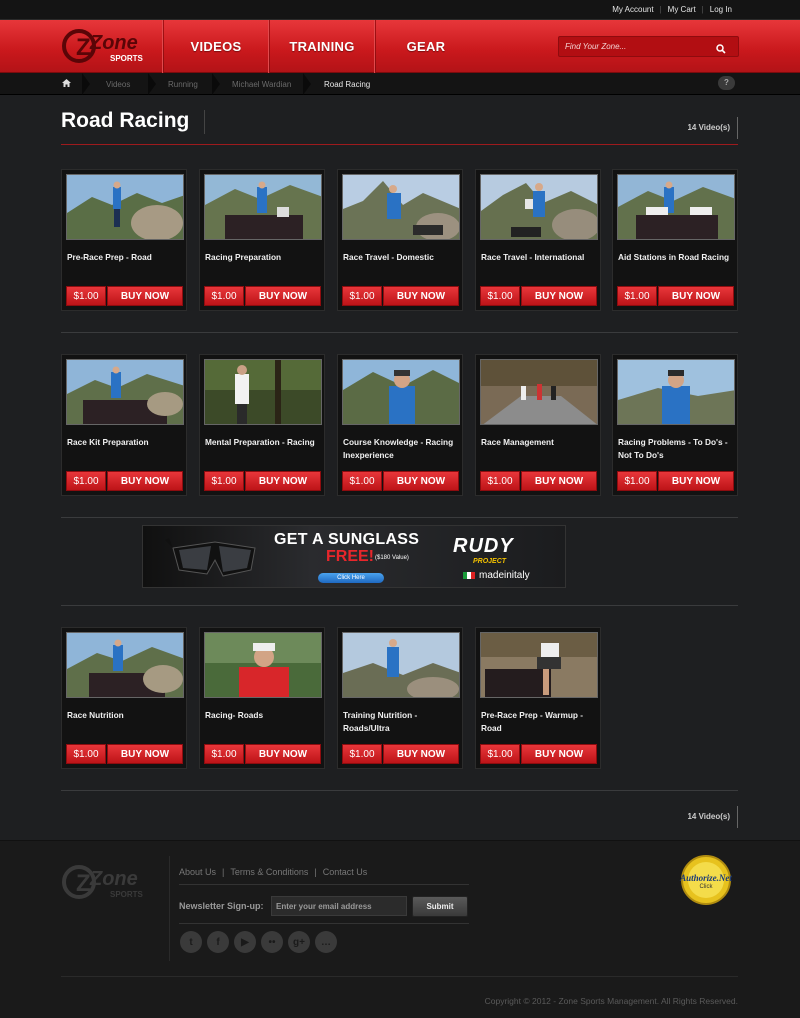 The image size is (800, 1018). I want to click on video-title: Racing Problems - To Do's - Not To Do's, so click(675, 450).